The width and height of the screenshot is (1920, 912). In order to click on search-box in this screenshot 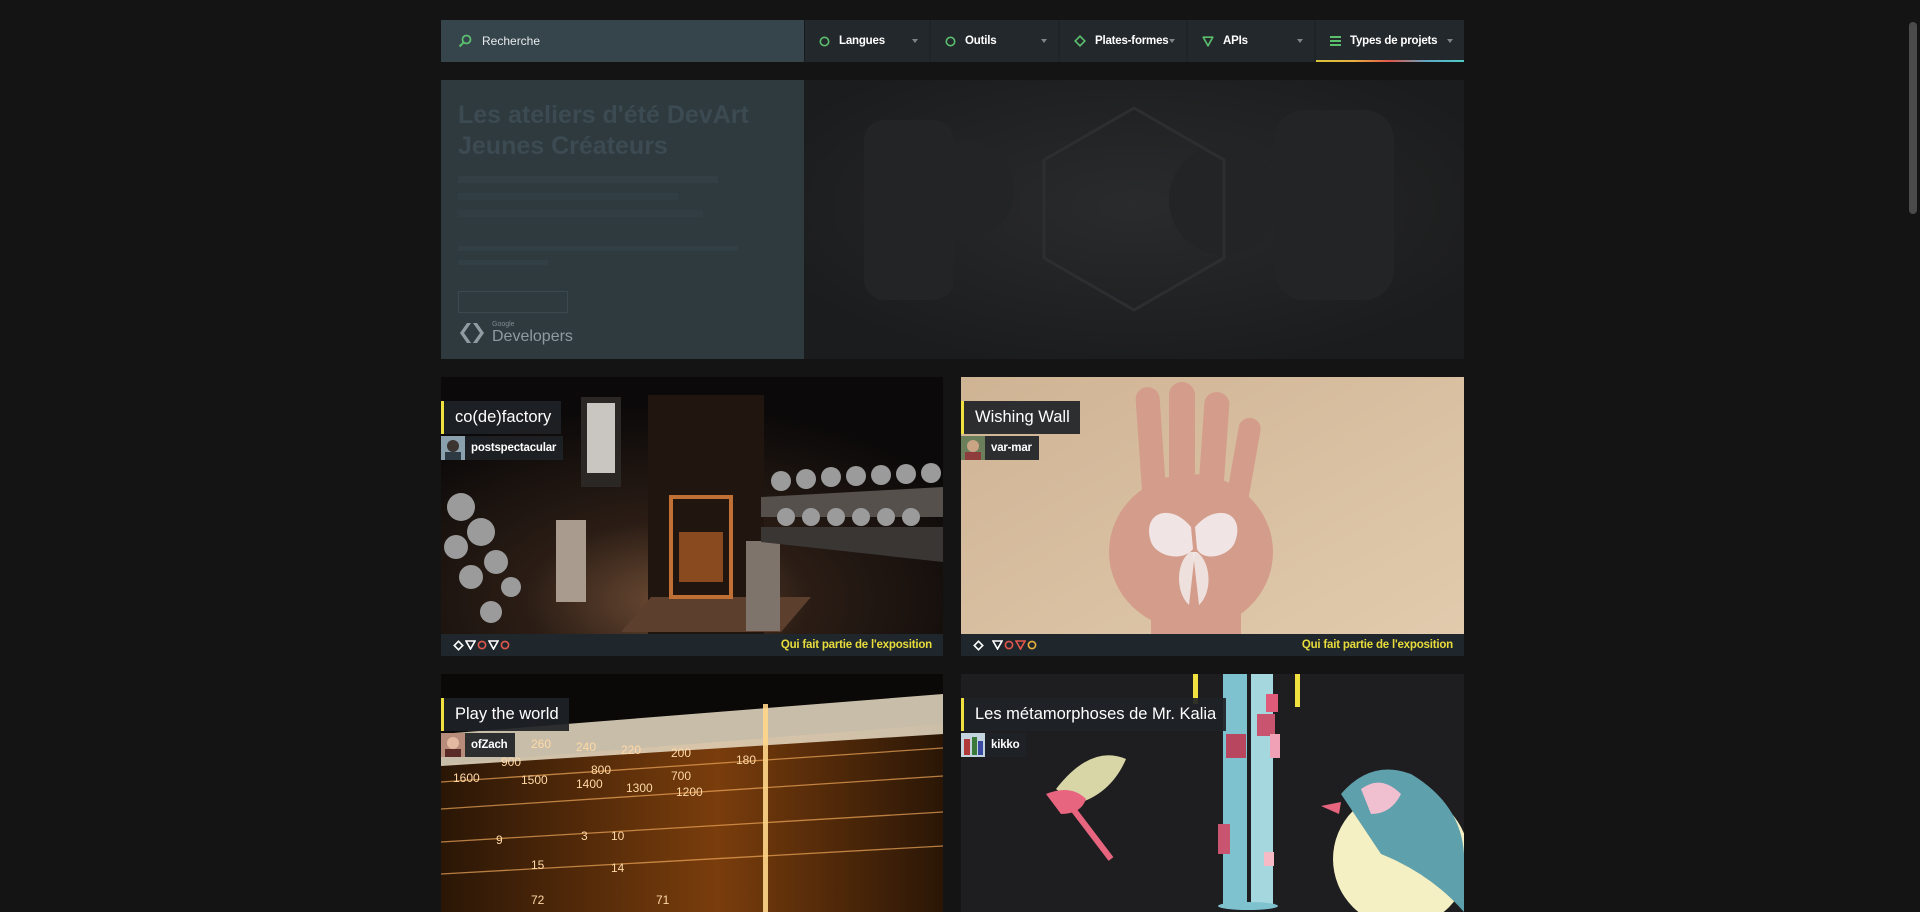, I will do `click(622, 41)`.